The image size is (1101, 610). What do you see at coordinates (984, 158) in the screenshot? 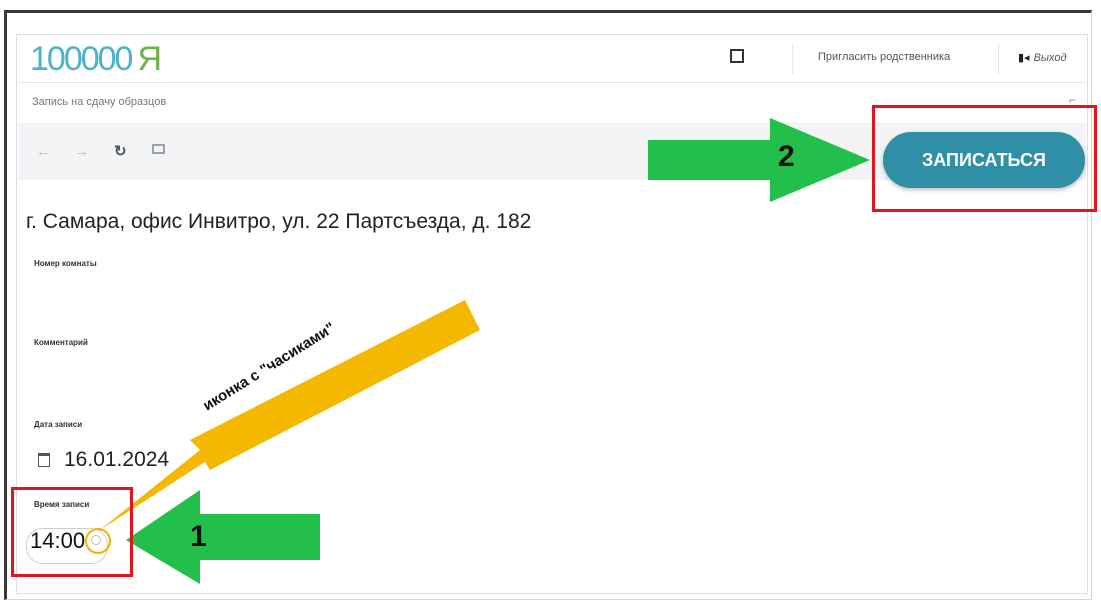
I see `submit-highlight-box` at bounding box center [984, 158].